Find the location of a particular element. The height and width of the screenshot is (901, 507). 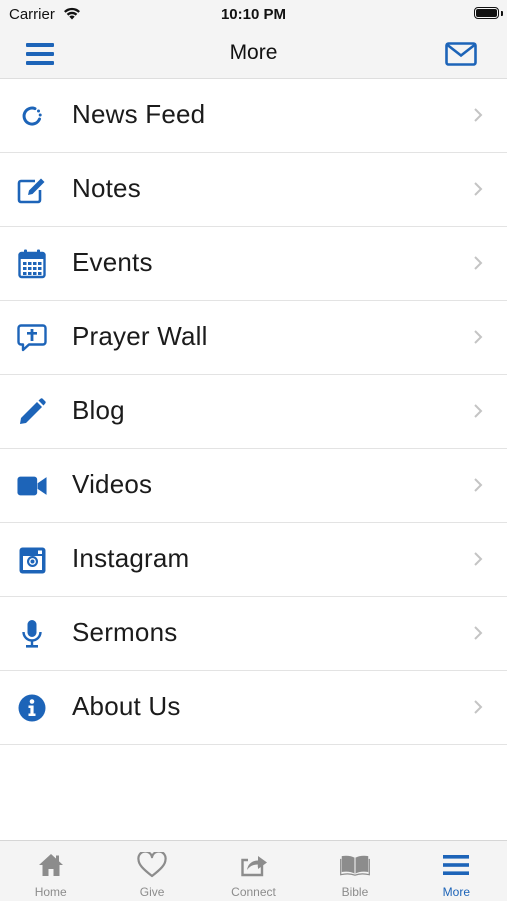

list-item-about-us: About Us is located at coordinates (253, 708).